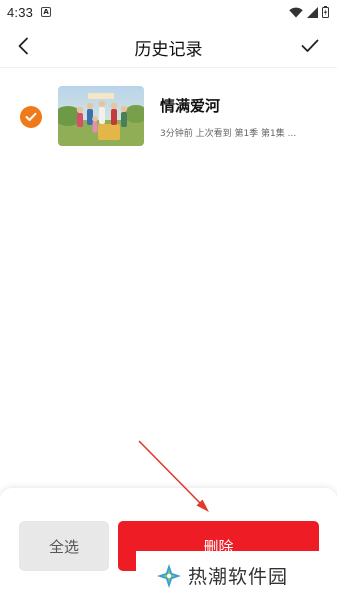 This screenshot has width=337, height=600. I want to click on confirm-button, so click(310, 46).